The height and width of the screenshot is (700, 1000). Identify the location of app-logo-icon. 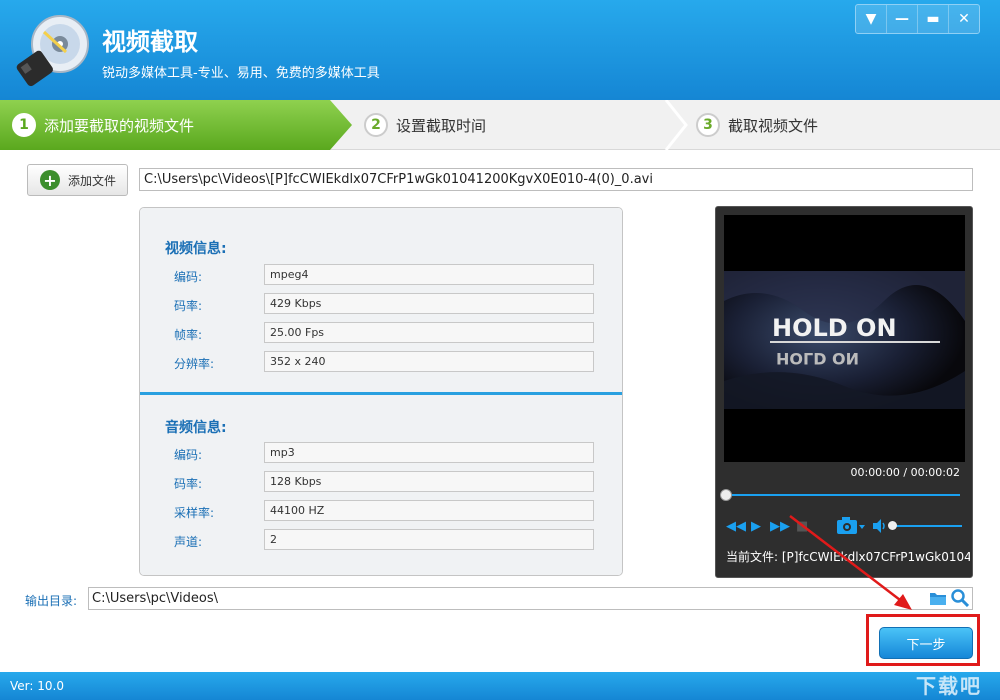
(52, 51).